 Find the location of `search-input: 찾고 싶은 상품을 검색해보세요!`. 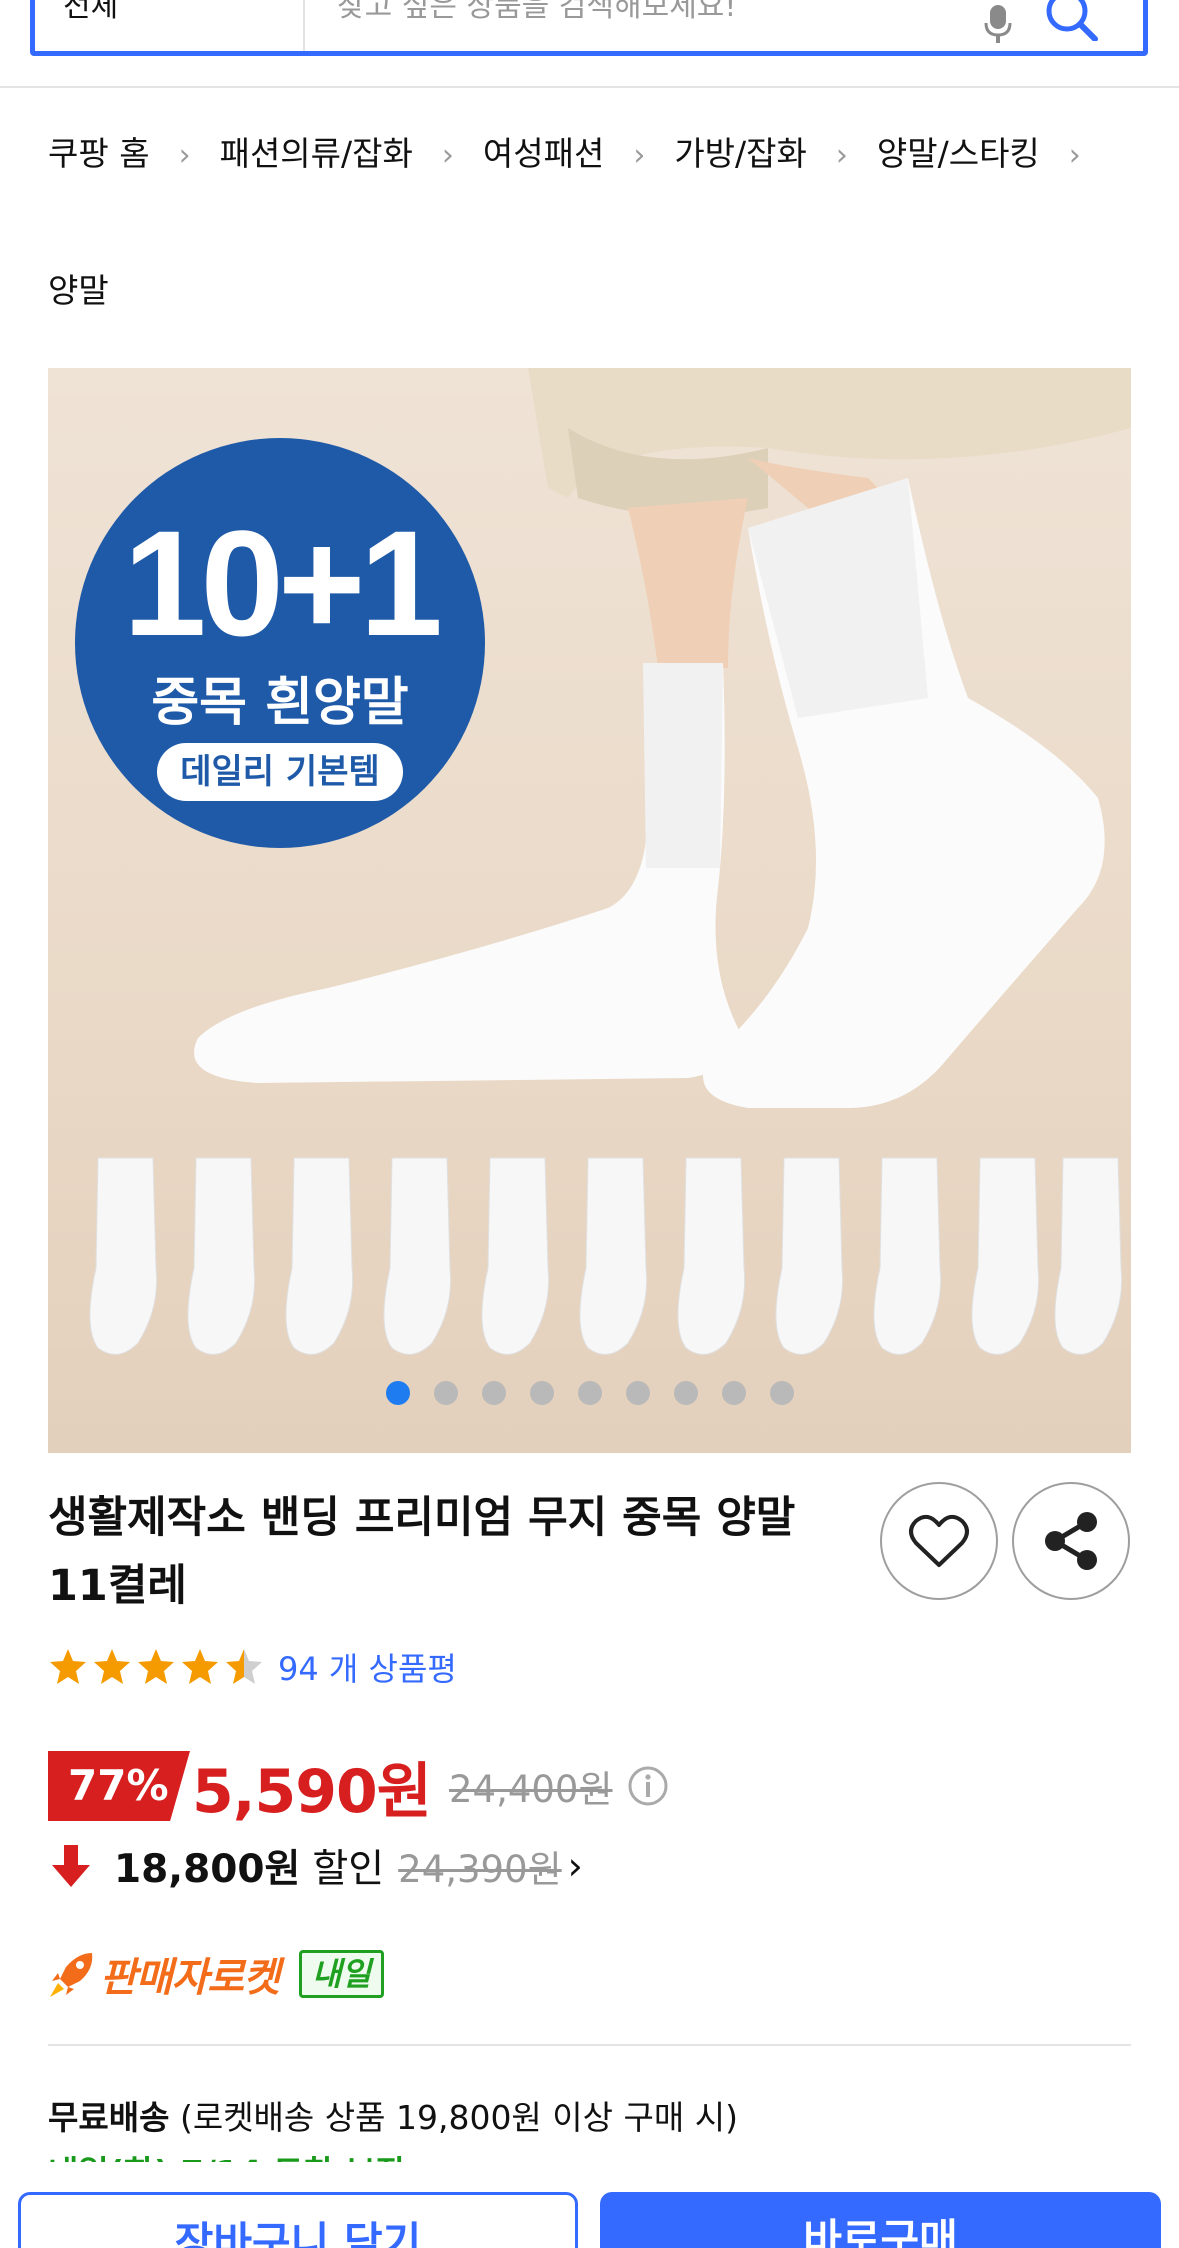

search-input: 찾고 싶은 상품을 검색해보세요! is located at coordinates (724, 25).